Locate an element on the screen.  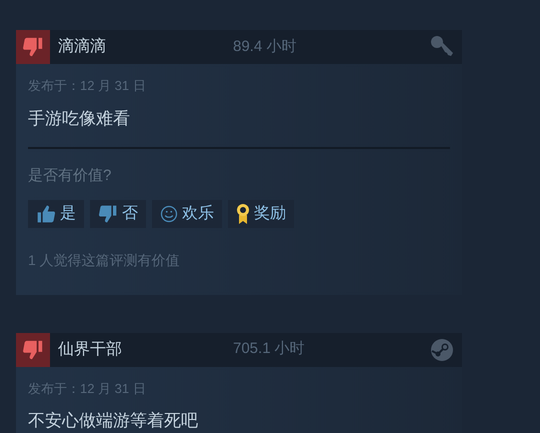
smiley-icon is located at coordinates (169, 213).